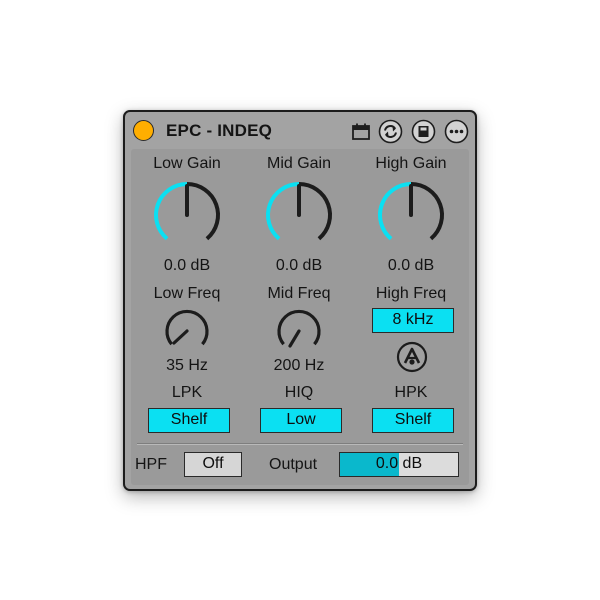 This screenshot has height=600, width=600. I want to click on mid-gain-value: 0.0 dB, so click(299, 265).